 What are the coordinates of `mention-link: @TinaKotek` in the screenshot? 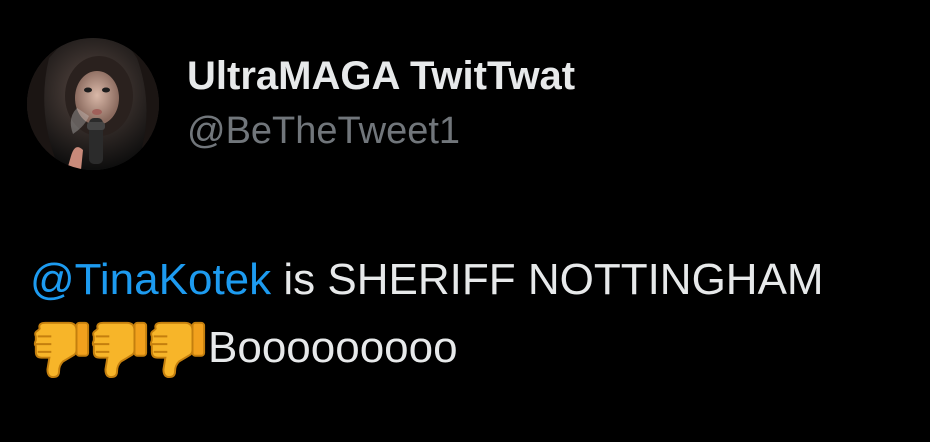 It's located at (150, 280).